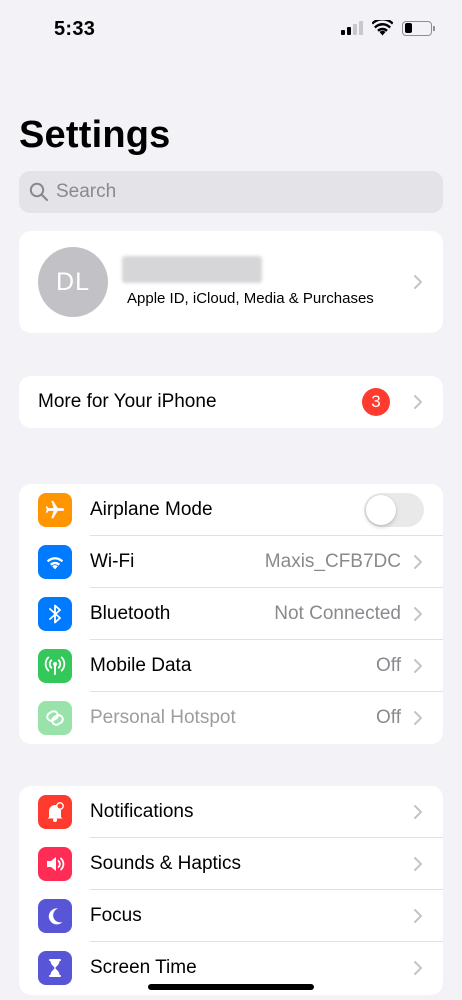 The height and width of the screenshot is (1000, 462). I want to click on bluetooth-label: Bluetooth, so click(130, 613).